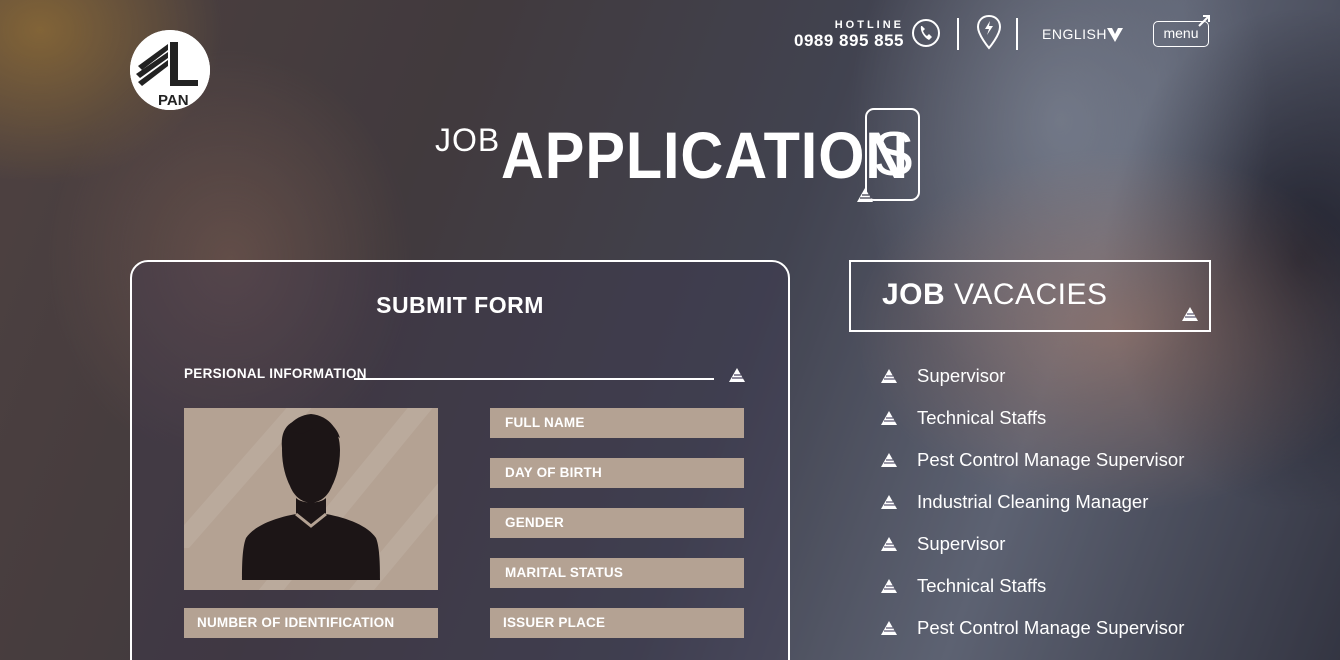 The height and width of the screenshot is (660, 1340). Describe the element at coordinates (1204, 21) in the screenshot. I see `arrow-mark-icon` at that location.